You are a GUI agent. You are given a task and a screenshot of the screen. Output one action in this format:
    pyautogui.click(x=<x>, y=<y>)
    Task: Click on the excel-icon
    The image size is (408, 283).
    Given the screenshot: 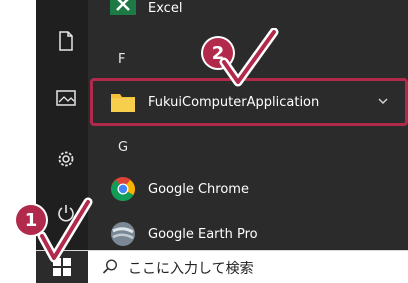 What is the action you would take?
    pyautogui.click(x=123, y=7)
    